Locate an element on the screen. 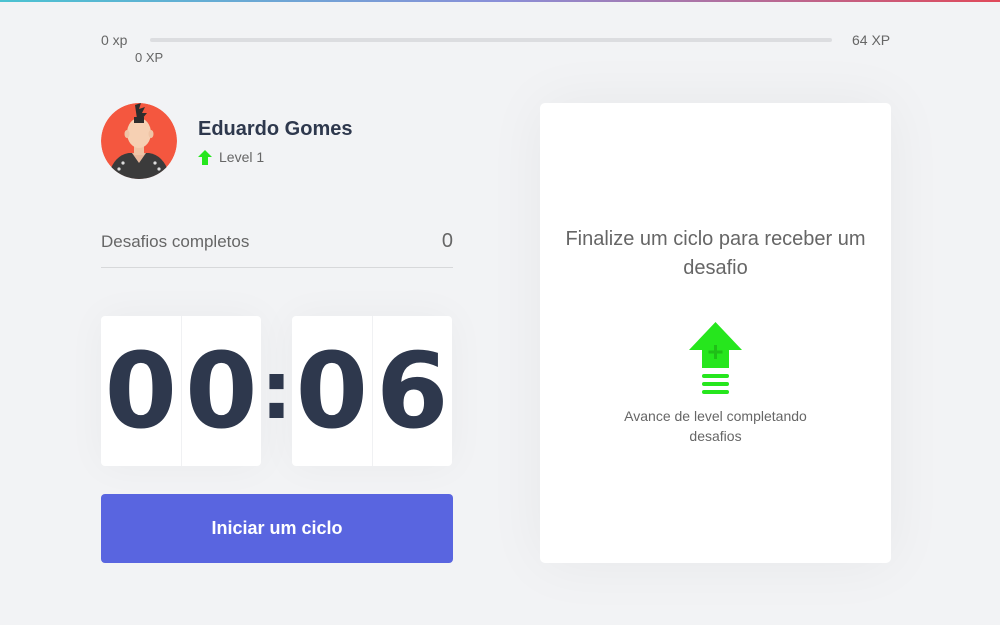  countdown: 0 0 : 0 6 is located at coordinates (277, 391).